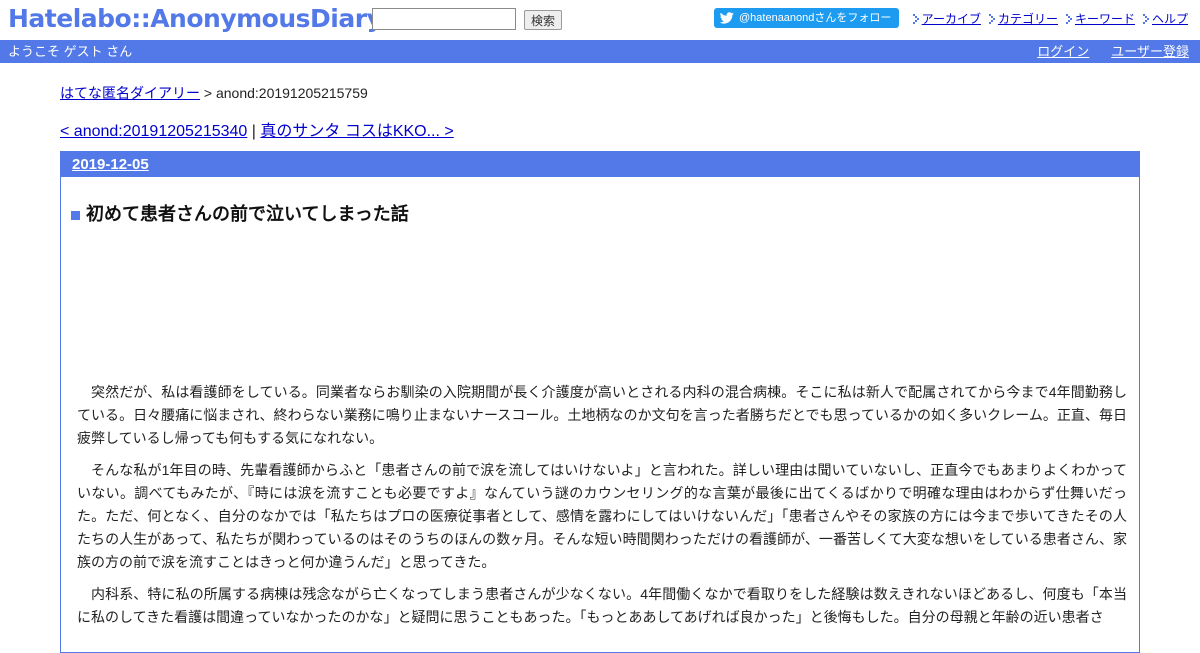 This screenshot has width=1200, height=653. What do you see at coordinates (600, 164) in the screenshot?
I see `day-header: 2019-12-05` at bounding box center [600, 164].